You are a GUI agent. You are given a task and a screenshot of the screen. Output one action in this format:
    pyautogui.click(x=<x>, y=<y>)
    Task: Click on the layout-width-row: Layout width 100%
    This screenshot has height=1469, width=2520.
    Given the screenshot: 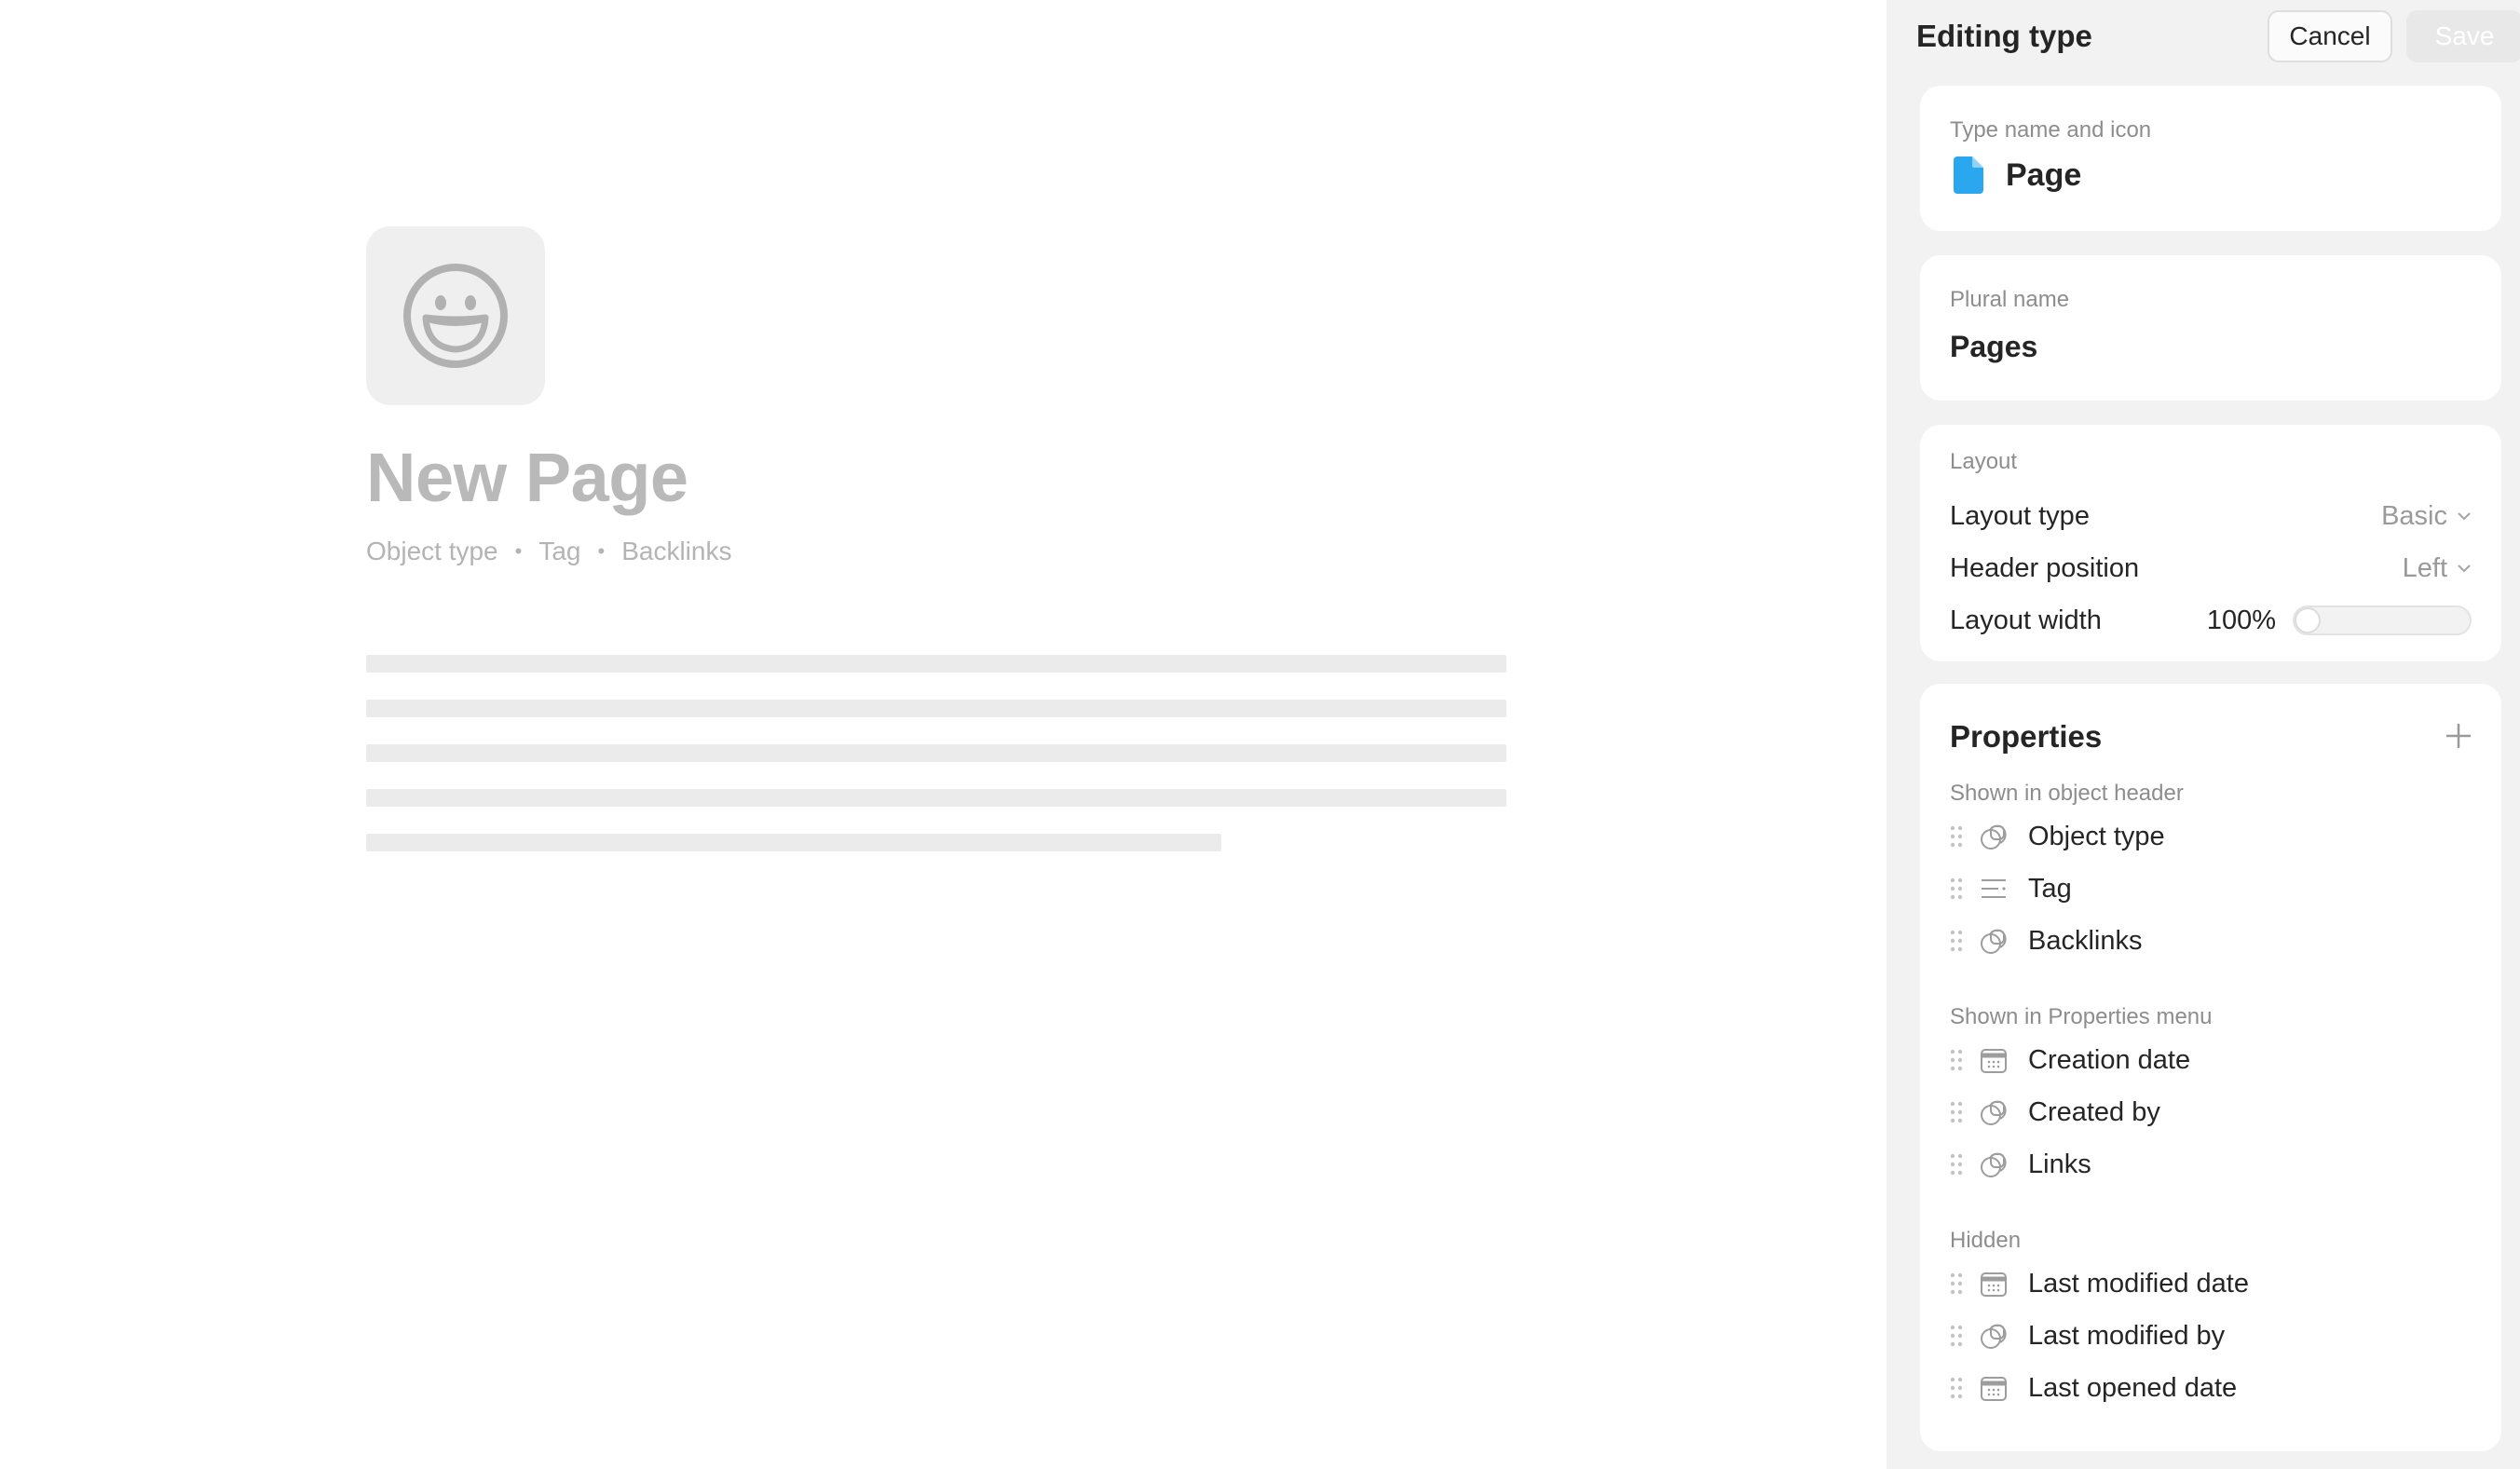 What is the action you would take?
    pyautogui.click(x=2211, y=620)
    